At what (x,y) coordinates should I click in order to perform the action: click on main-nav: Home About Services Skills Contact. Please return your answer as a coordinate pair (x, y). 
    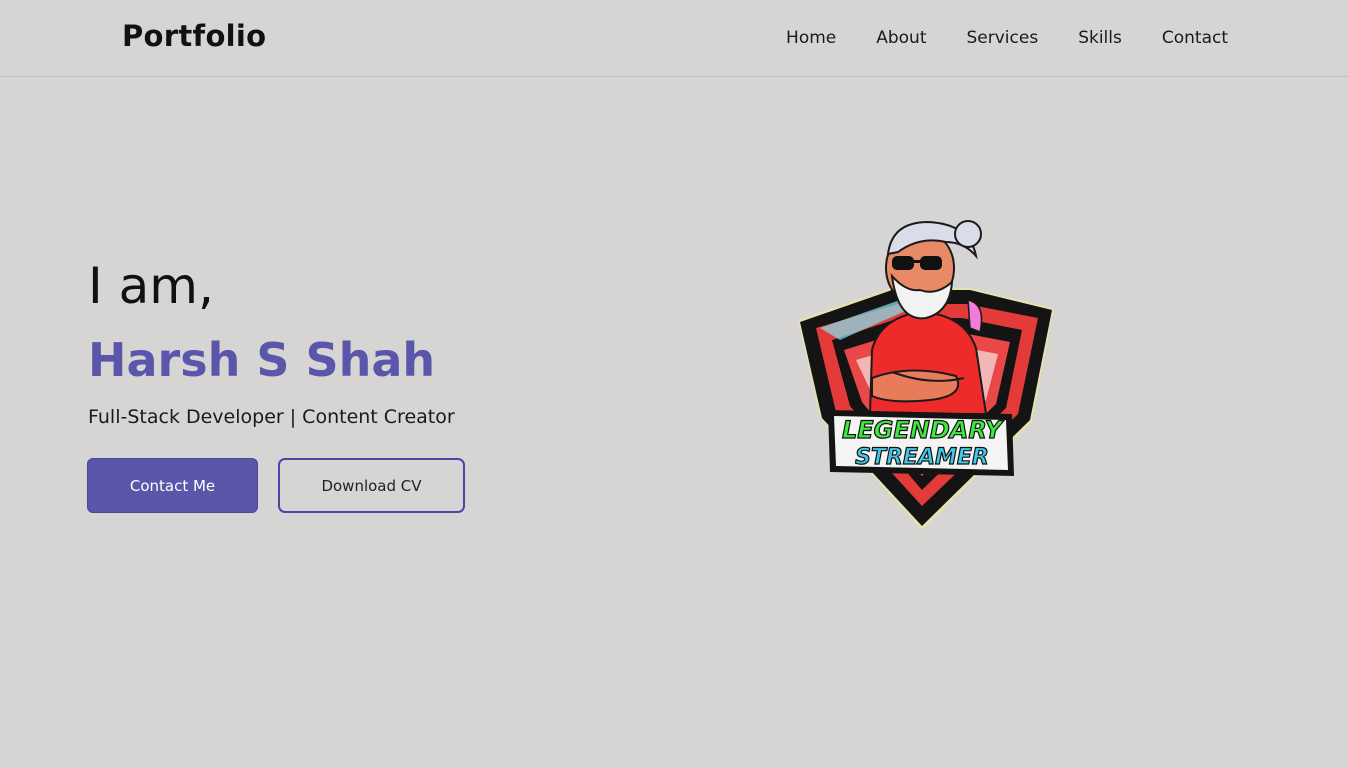
    Looking at the image, I should click on (987, 38).